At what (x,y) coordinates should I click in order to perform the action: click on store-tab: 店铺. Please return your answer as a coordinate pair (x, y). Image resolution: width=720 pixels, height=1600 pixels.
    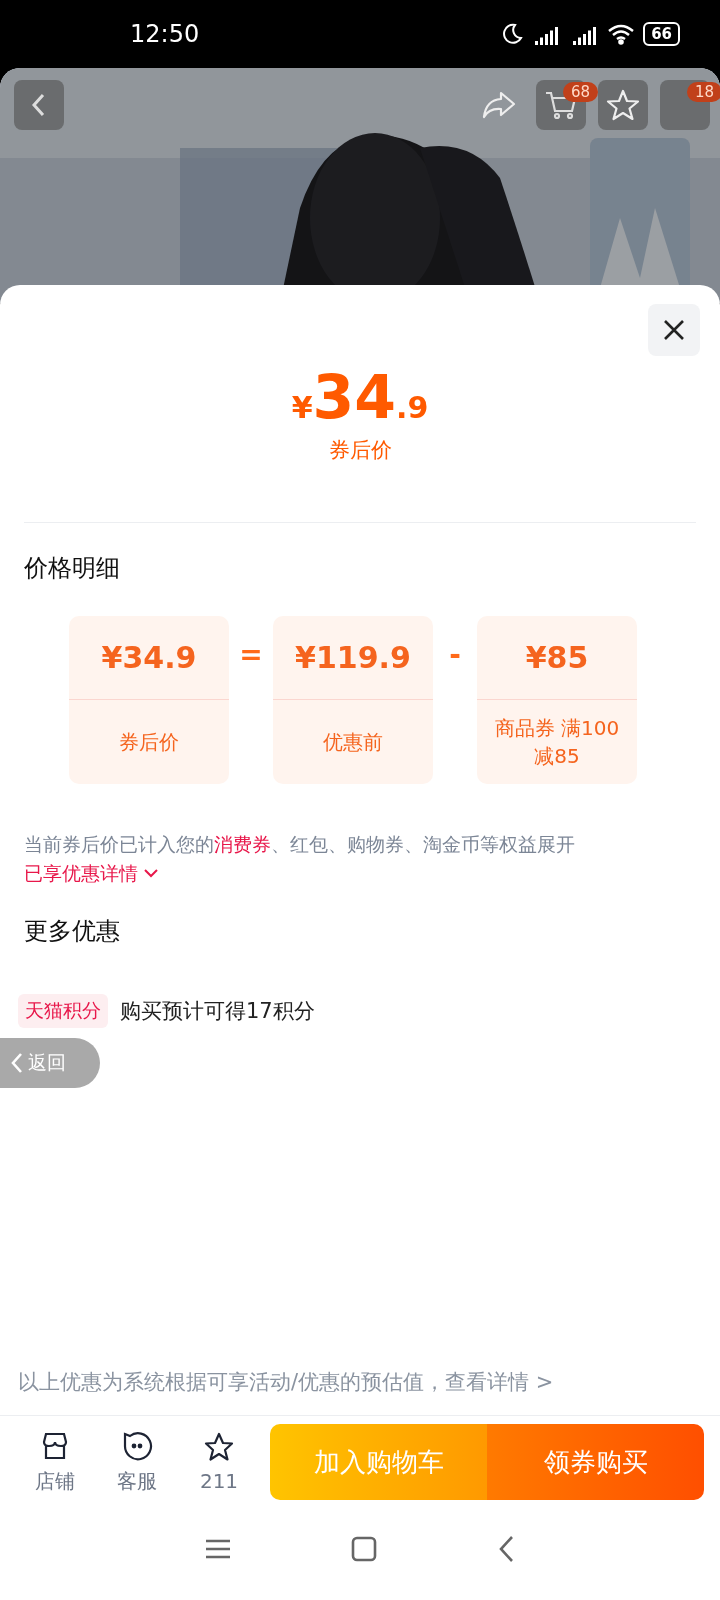
    Looking at the image, I should click on (55, 1462).